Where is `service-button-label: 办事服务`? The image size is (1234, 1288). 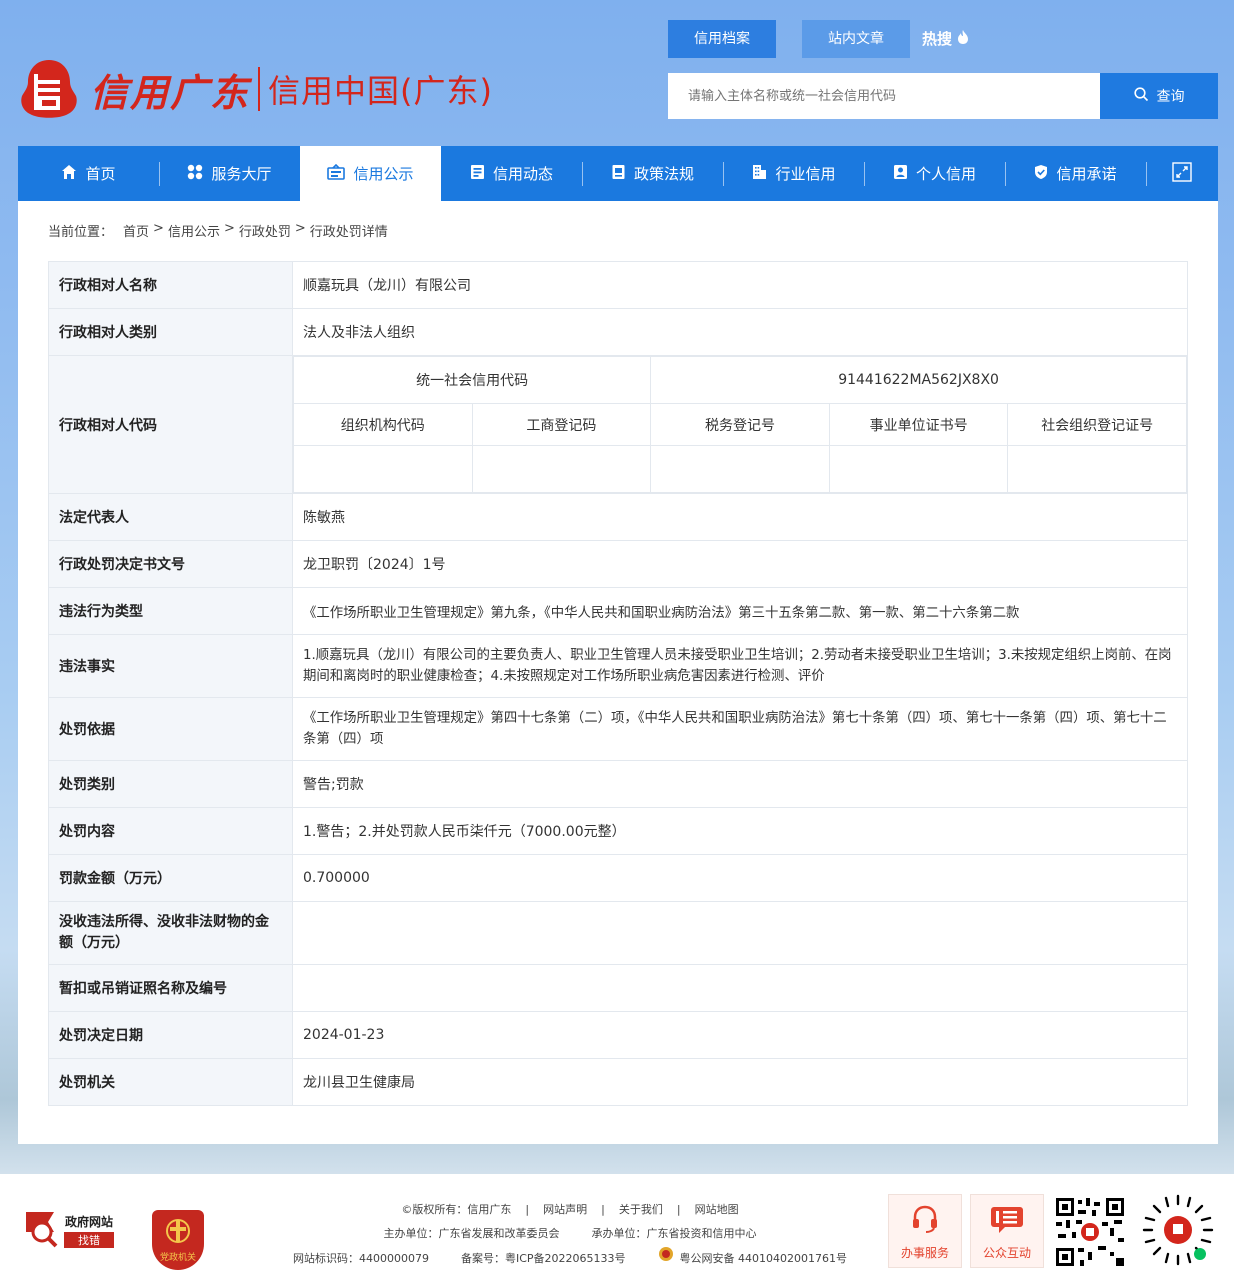 service-button-label: 办事服务 is located at coordinates (924, 1253).